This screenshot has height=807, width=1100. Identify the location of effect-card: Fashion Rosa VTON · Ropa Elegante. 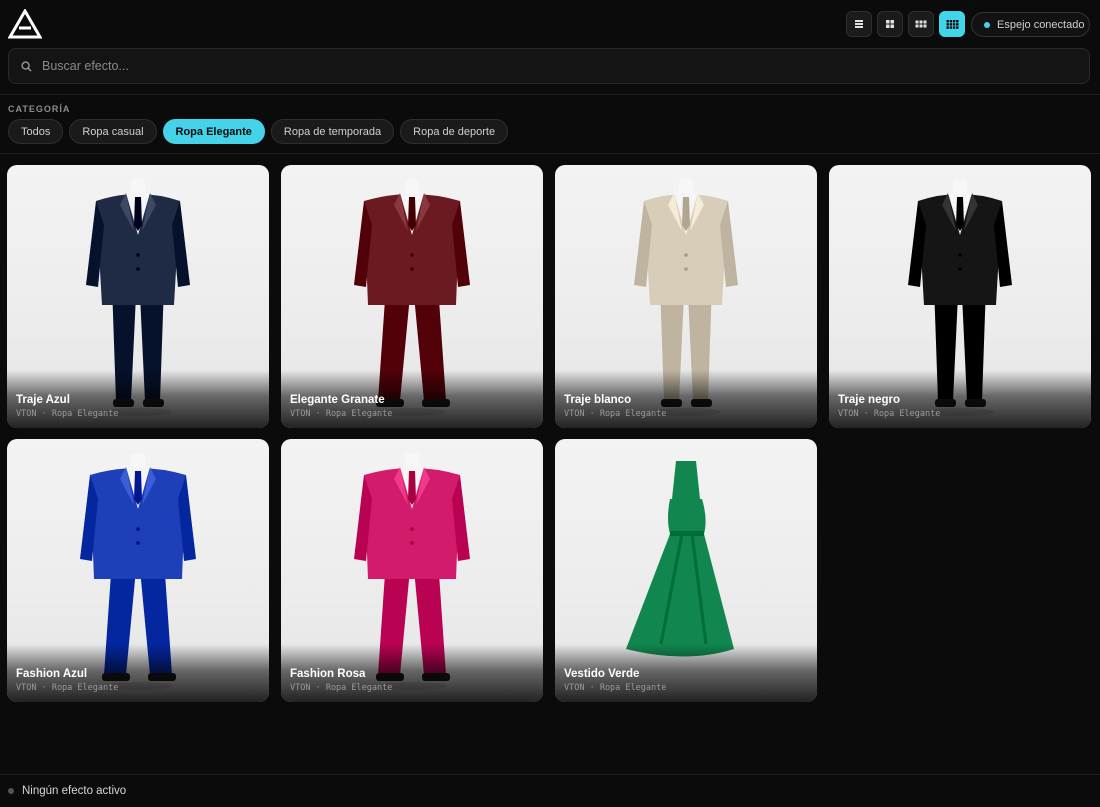
(412, 570).